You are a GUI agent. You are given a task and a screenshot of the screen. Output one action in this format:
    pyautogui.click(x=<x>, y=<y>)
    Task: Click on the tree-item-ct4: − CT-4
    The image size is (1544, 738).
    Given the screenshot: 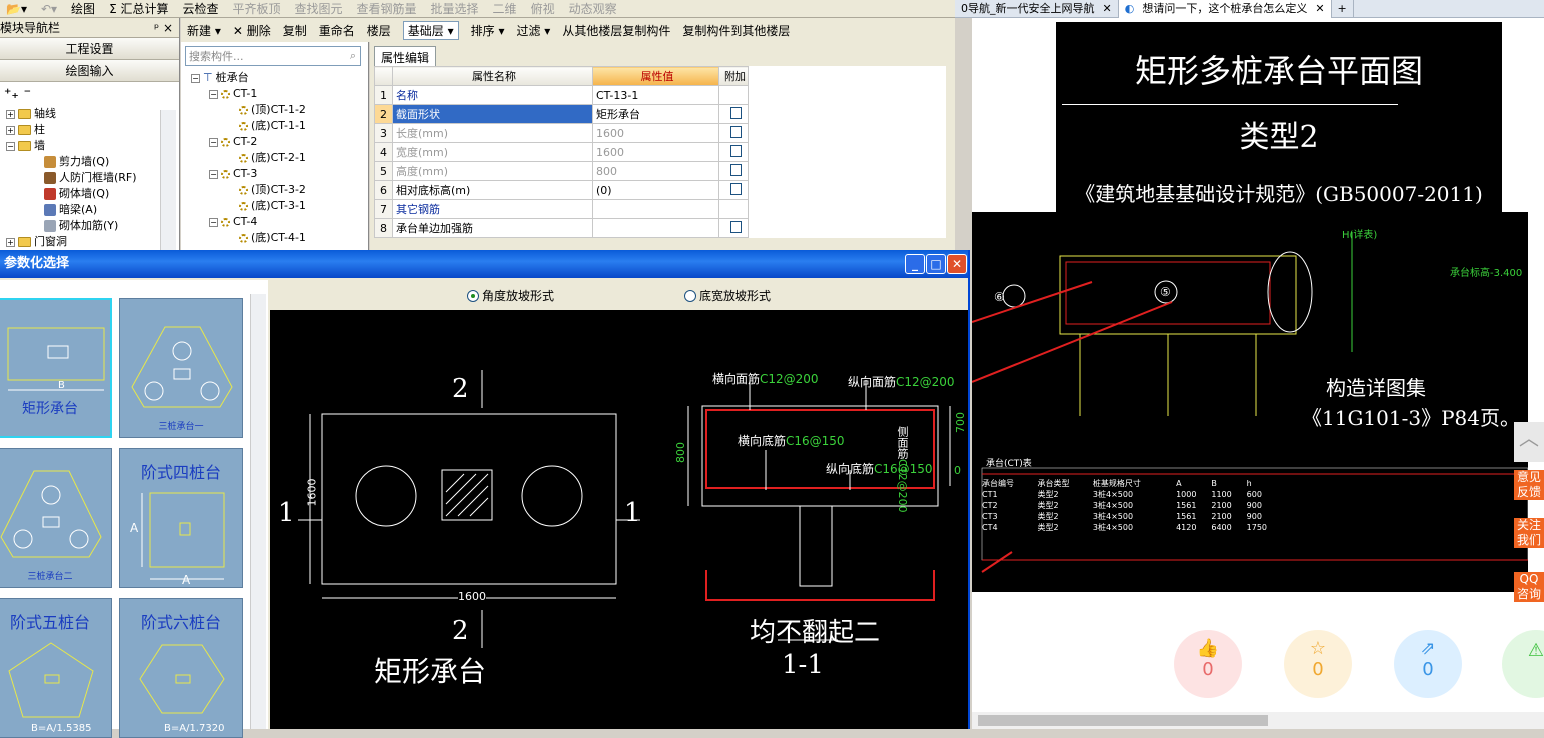 What is the action you would take?
    pyautogui.click(x=279, y=222)
    